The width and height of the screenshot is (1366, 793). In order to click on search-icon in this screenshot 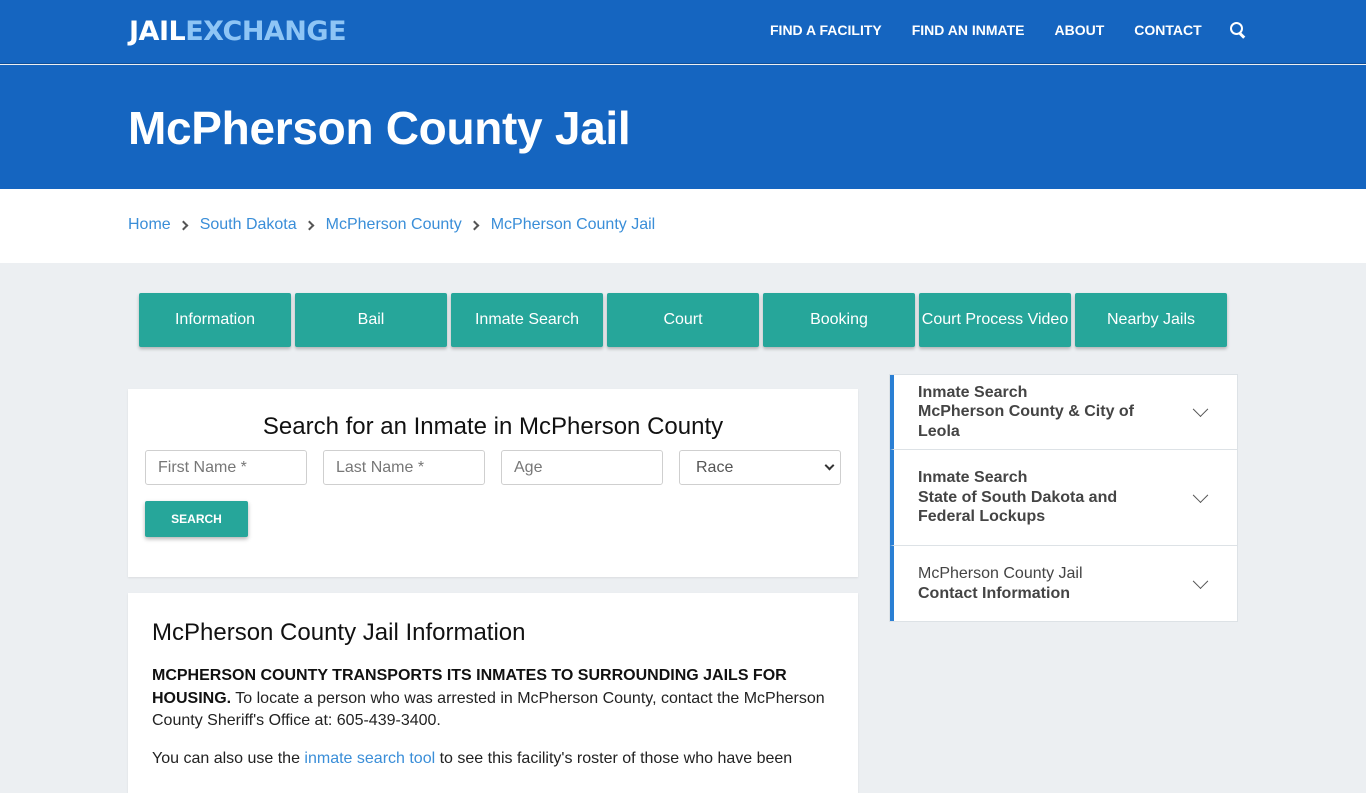, I will do `click(1237, 30)`.